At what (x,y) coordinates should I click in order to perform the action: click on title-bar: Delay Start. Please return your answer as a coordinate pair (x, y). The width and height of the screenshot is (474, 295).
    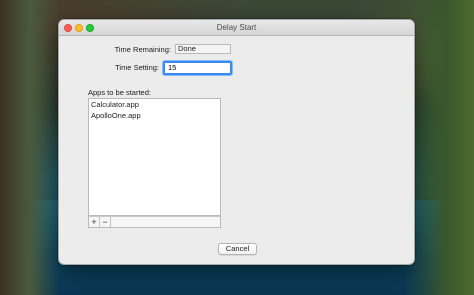
    Looking at the image, I should click on (236, 28).